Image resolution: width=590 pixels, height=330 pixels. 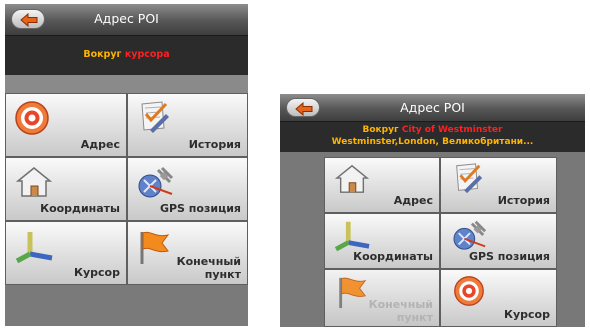 I want to click on subtitle-line-1: Вокруг City of Westminster, so click(x=432, y=130).